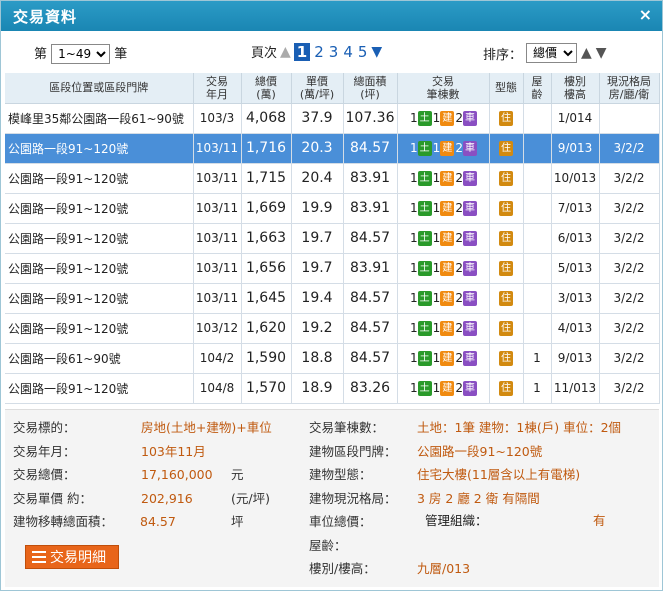 This screenshot has width=663, height=591. What do you see at coordinates (479, 452) in the screenshot?
I see `detail-line: 建物區段門牌： 公園路一段91~120號` at bounding box center [479, 452].